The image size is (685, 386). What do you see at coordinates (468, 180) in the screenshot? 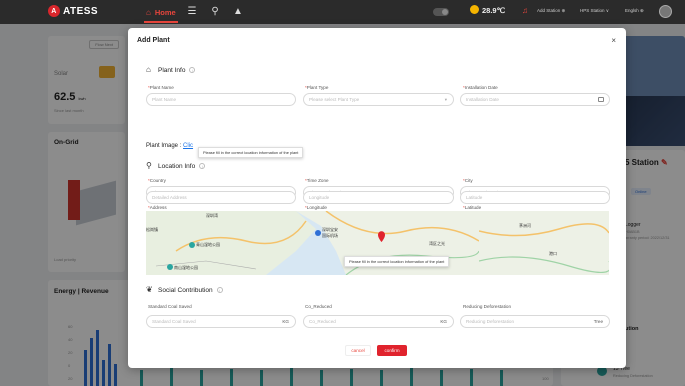
I see `city-label: *City` at bounding box center [468, 180].